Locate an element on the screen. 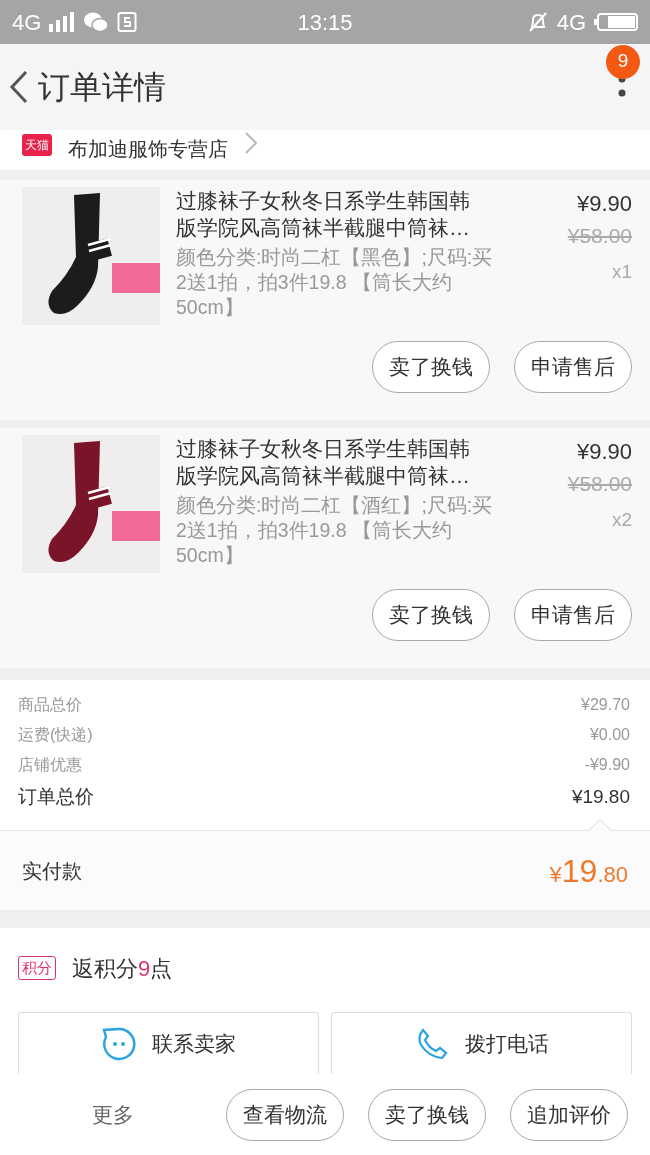  back-button is located at coordinates (19, 87).